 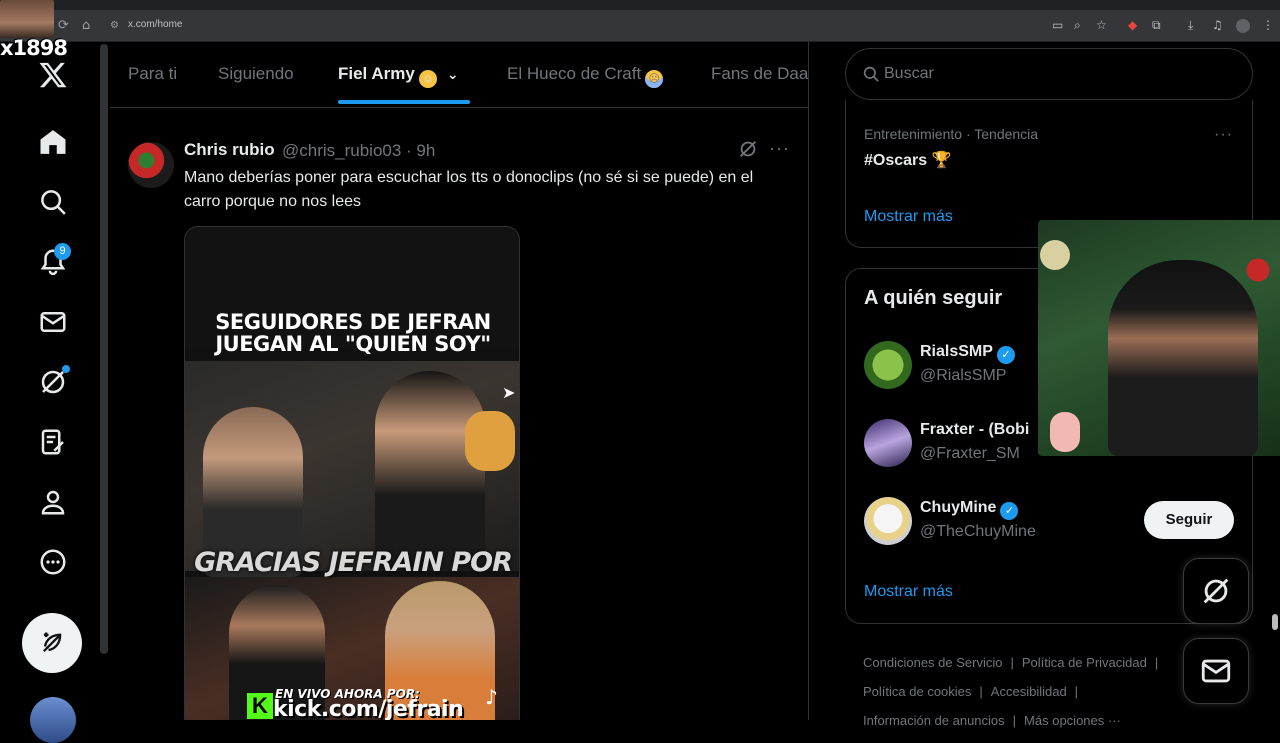 What do you see at coordinates (66, 369) in the screenshot?
I see `grok-dot-badge` at bounding box center [66, 369].